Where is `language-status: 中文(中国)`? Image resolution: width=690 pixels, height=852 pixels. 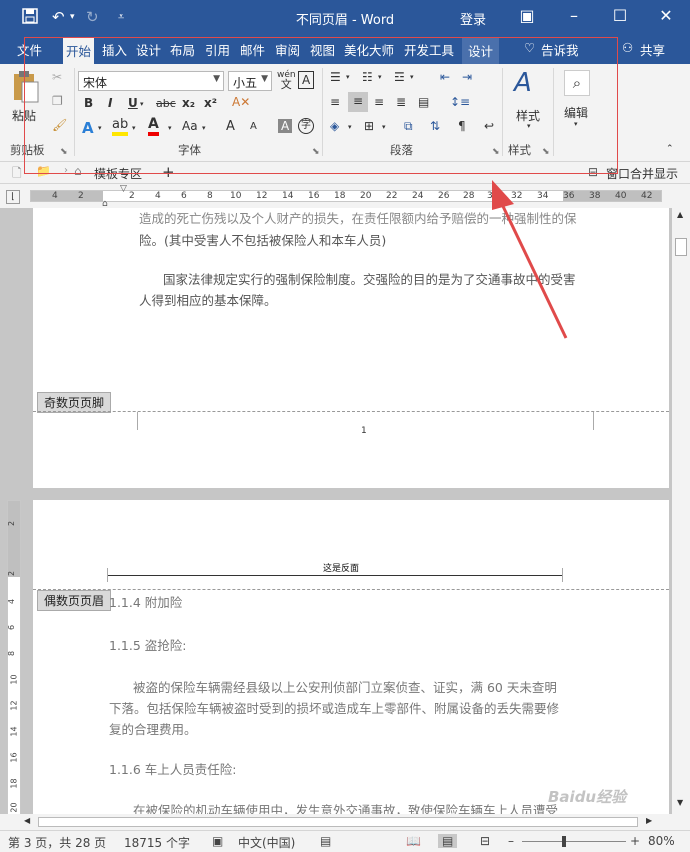 language-status: 中文(中国) is located at coordinates (266, 842).